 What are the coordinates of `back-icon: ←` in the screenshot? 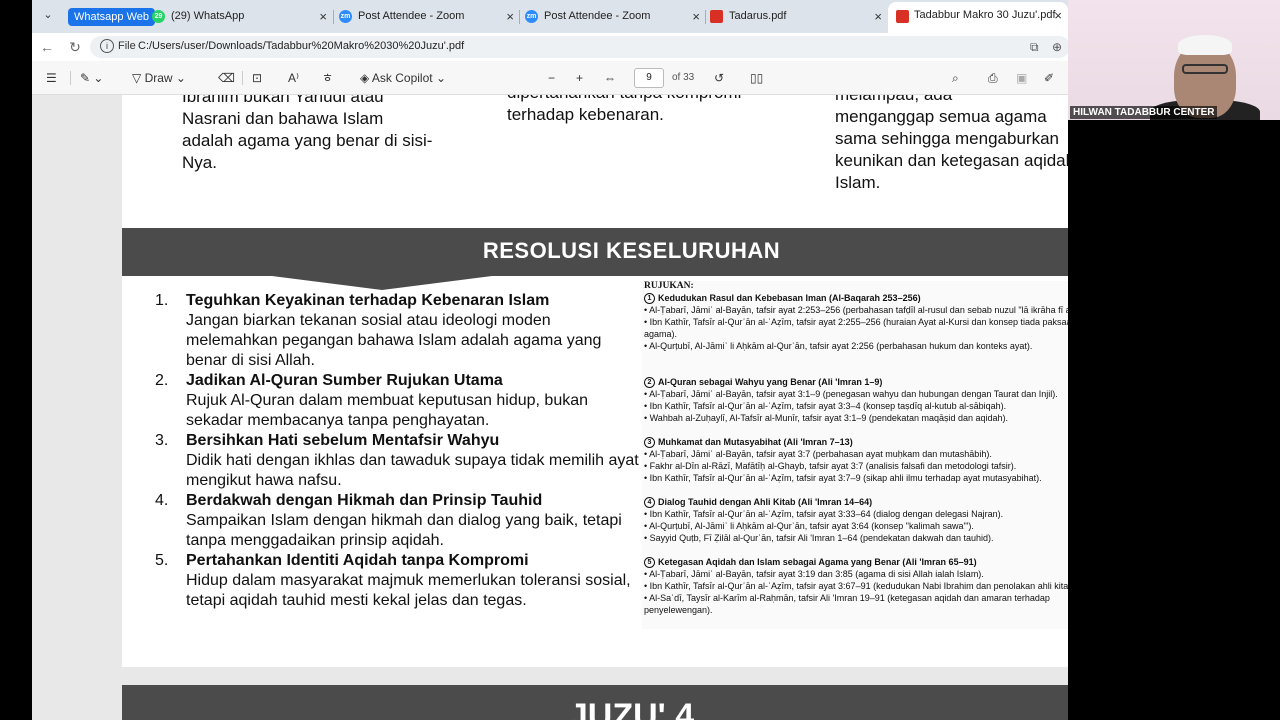 It's located at (47, 47).